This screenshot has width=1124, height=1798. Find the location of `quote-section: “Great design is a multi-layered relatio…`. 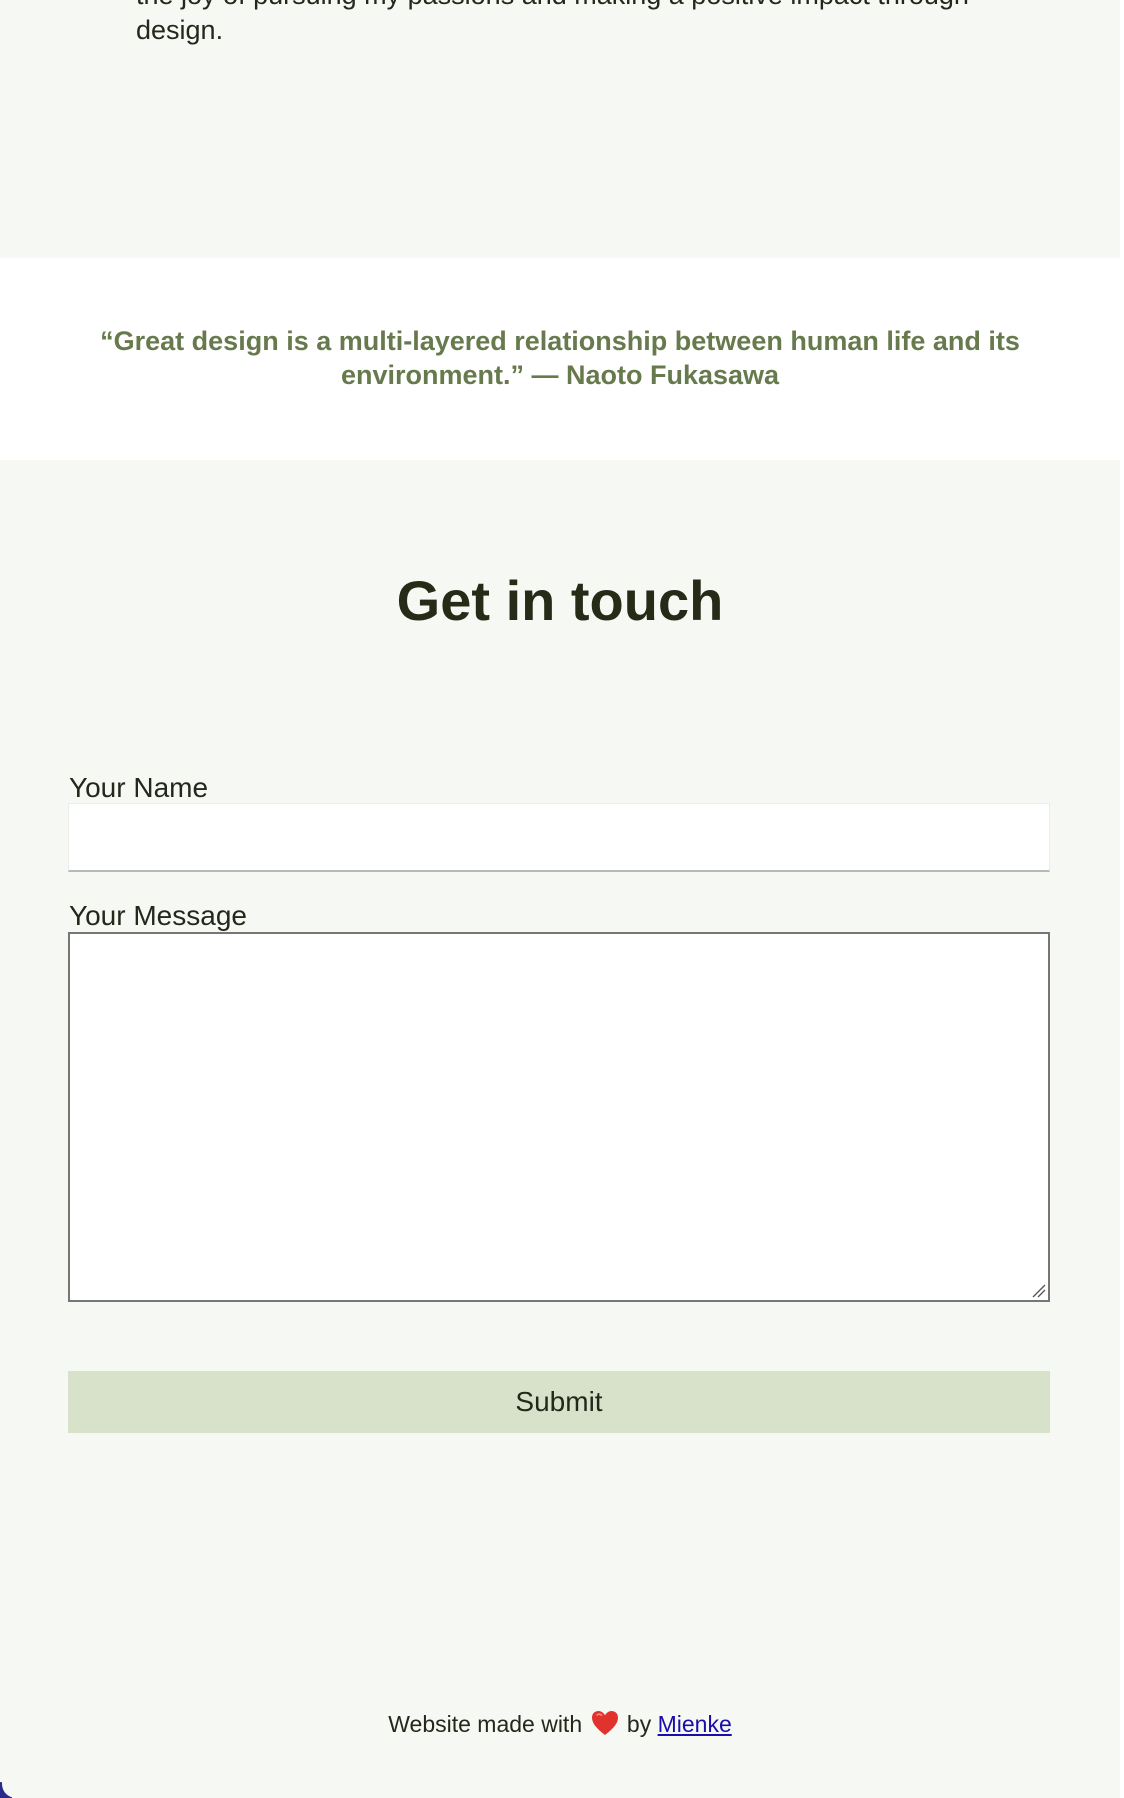

quote-section: “Great design is a multi-layered relatio… is located at coordinates (560, 359).